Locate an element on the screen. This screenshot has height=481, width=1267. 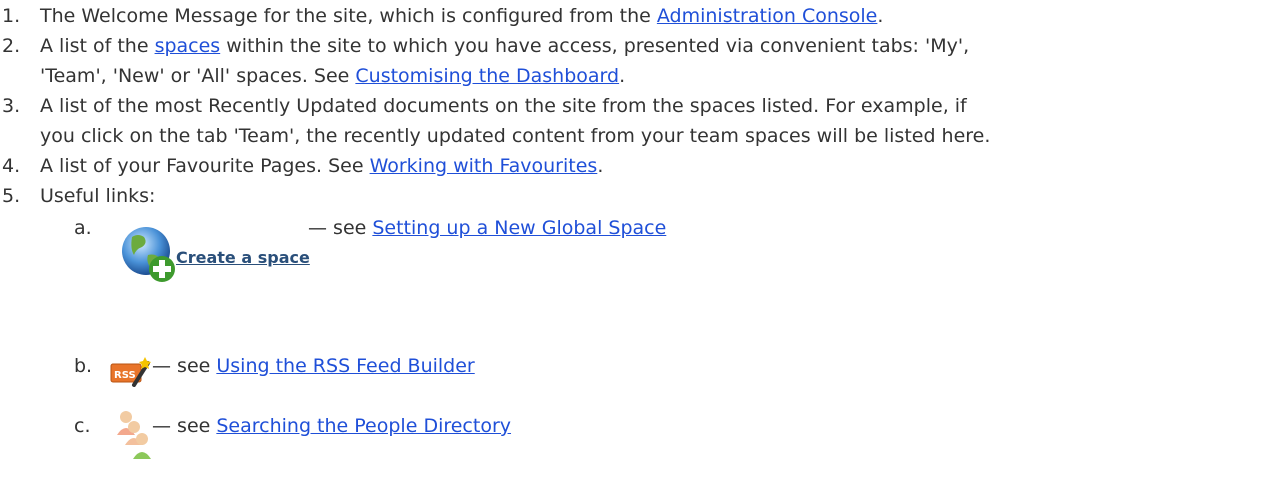
list-number: 3. is located at coordinates (11, 106).